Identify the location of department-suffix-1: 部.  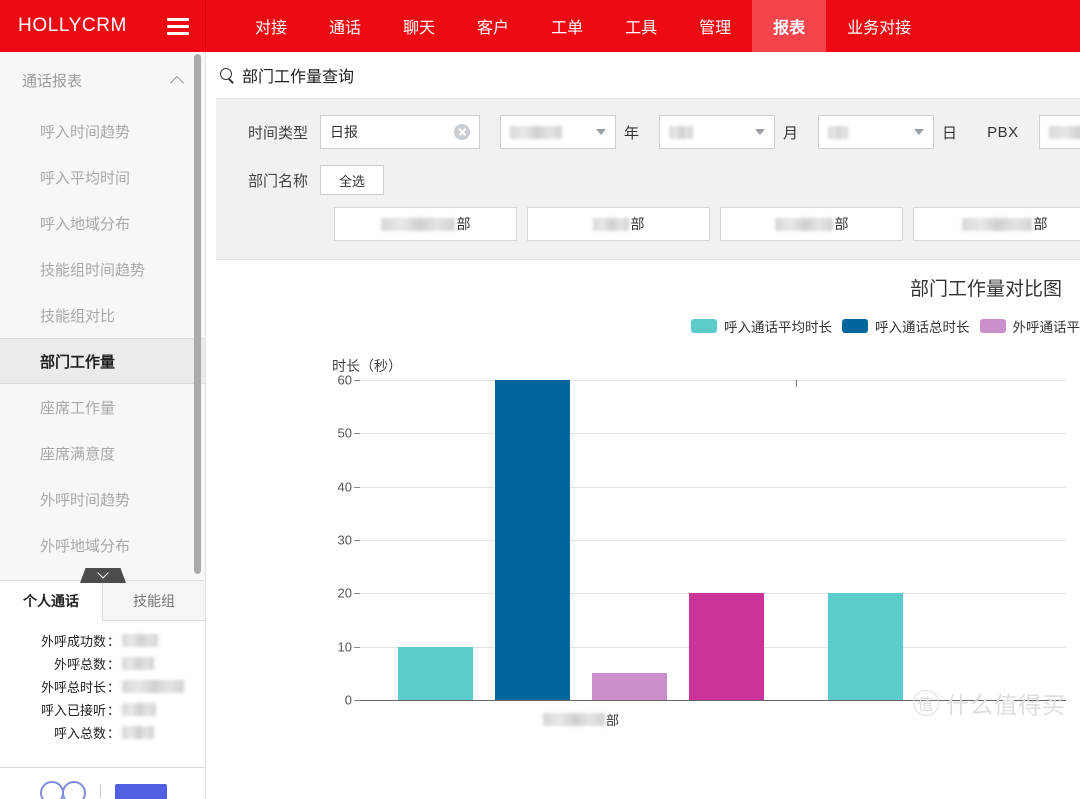
(637, 224).